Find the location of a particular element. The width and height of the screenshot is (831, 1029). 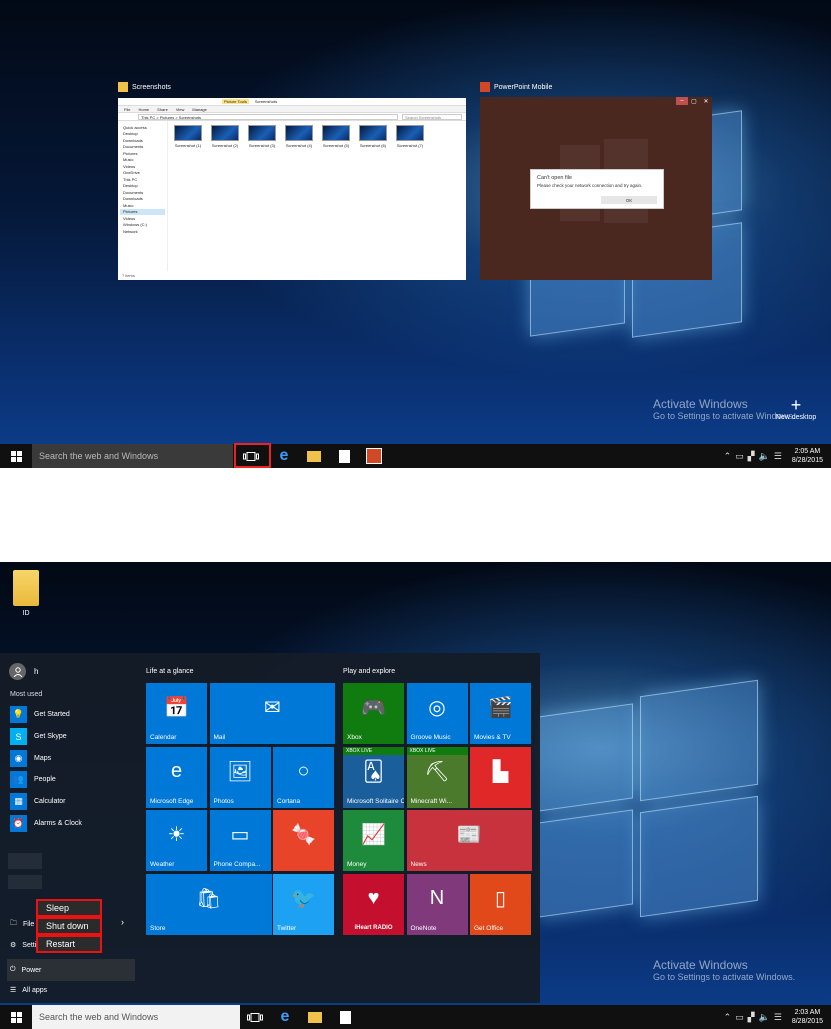

tile-xbox: 🎮 Xbox is located at coordinates (373, 713).